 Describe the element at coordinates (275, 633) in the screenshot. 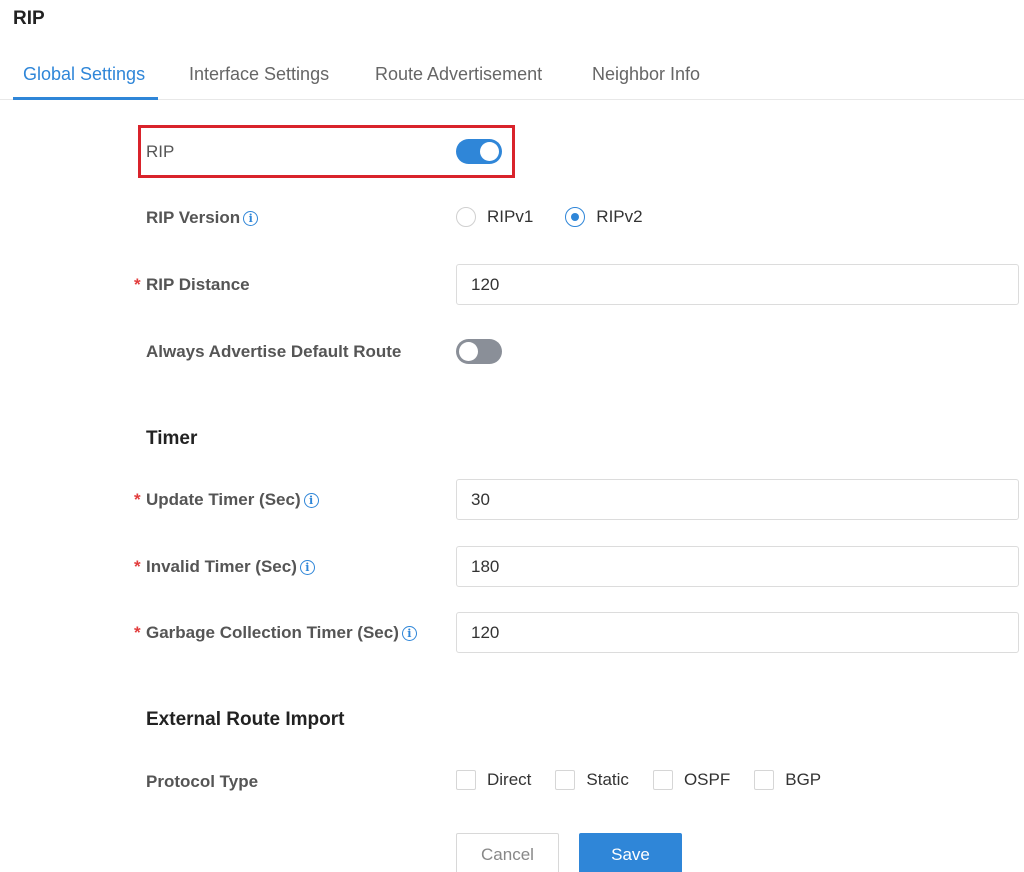

I see `garbage-timer-label: * Garbage Collection Timer (Sec) i` at that location.